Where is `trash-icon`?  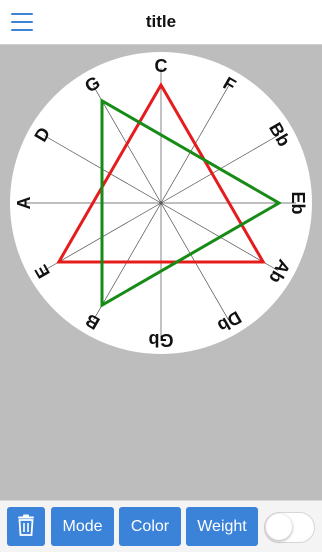
trash-icon is located at coordinates (26, 525).